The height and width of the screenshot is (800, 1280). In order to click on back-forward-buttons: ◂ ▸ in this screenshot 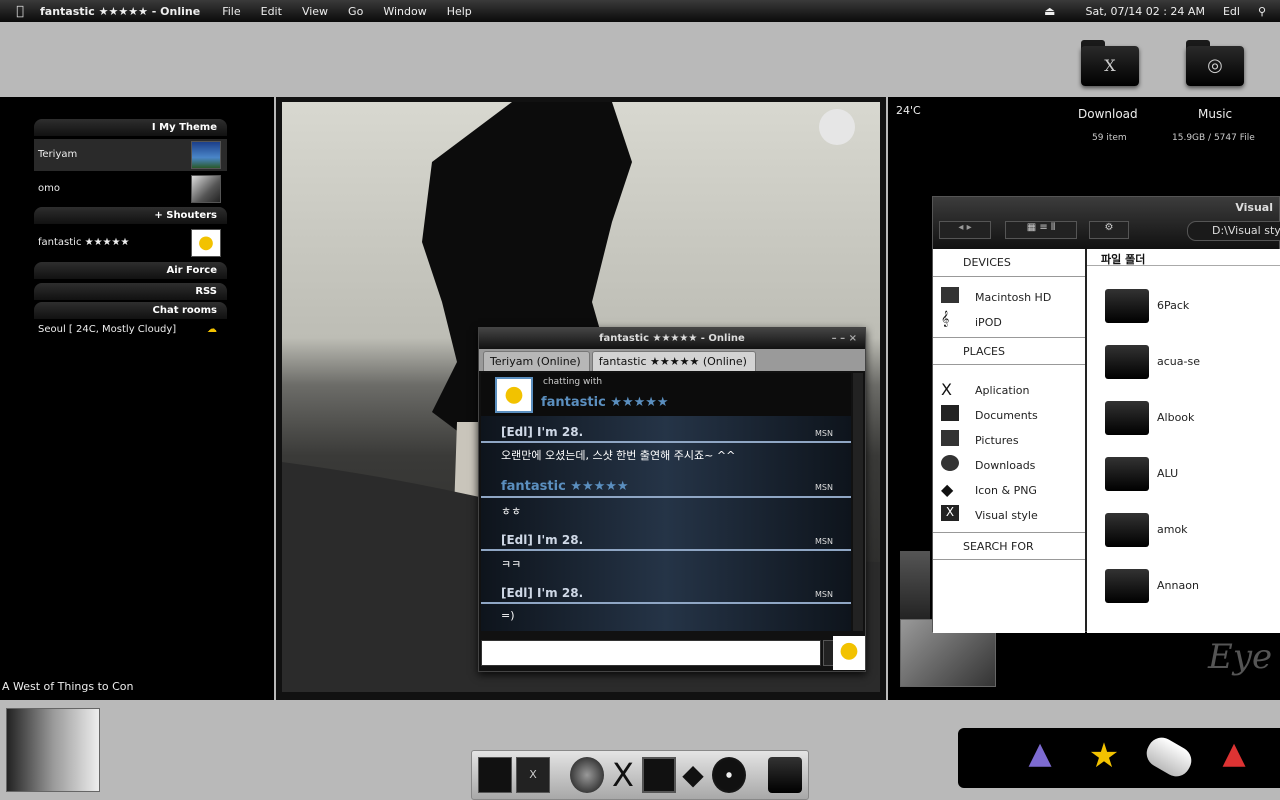, I will do `click(965, 230)`.